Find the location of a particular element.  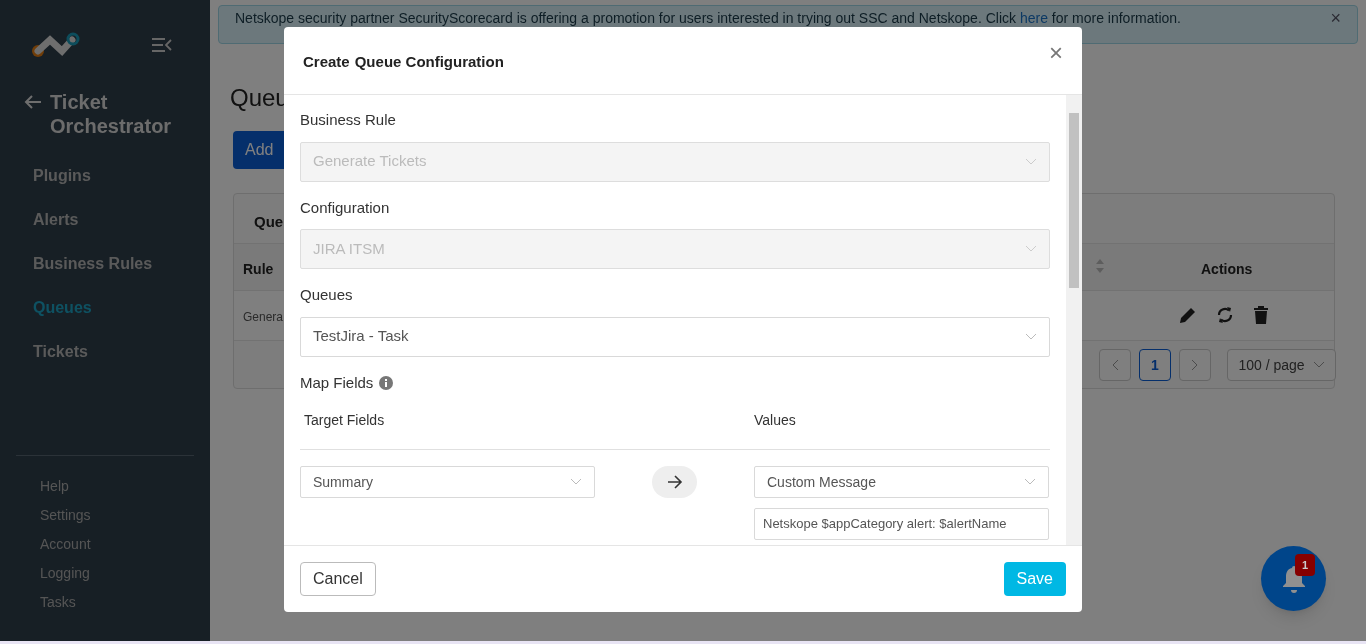

scrollbar is located at coordinates (1074, 320).